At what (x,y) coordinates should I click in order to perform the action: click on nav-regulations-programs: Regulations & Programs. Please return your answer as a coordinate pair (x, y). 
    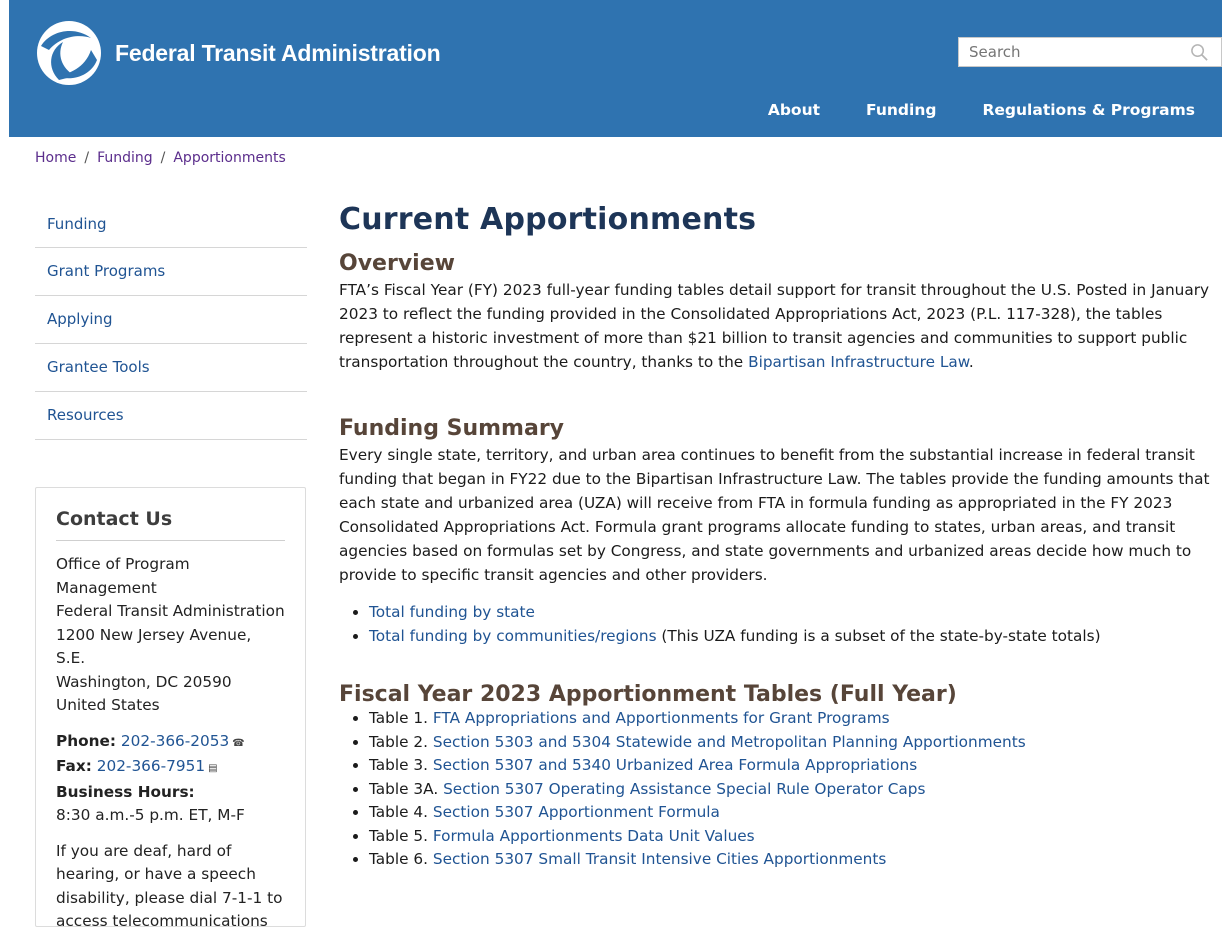
    Looking at the image, I should click on (1088, 110).